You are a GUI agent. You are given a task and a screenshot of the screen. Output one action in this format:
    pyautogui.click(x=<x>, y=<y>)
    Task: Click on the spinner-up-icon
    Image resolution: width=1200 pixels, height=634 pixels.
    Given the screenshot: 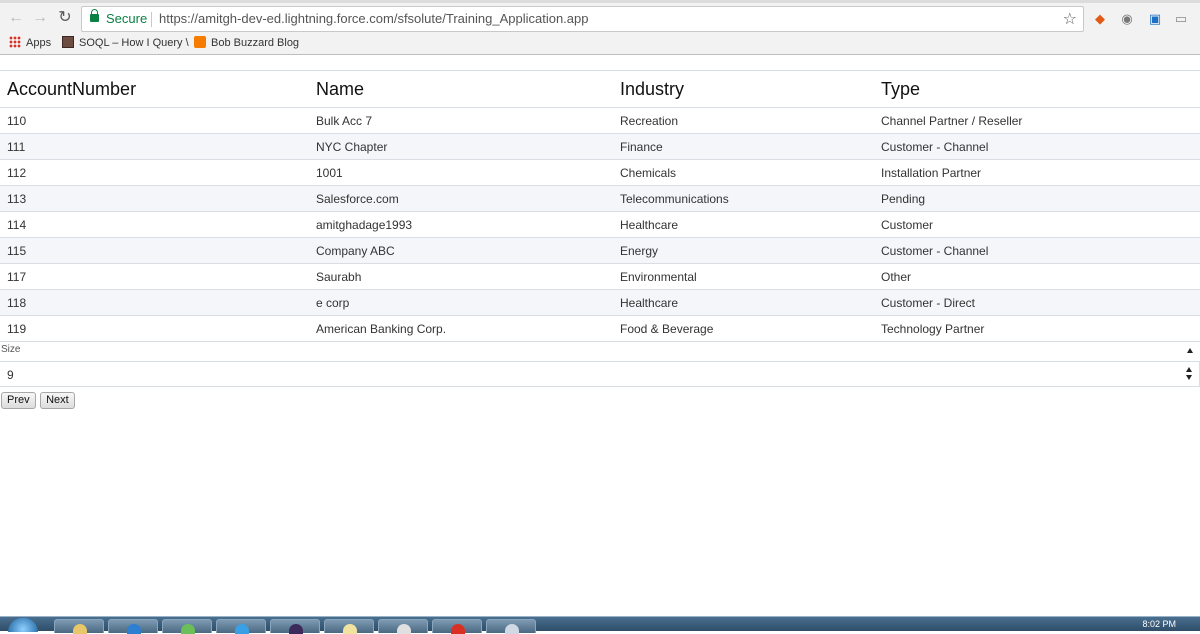 What is the action you would take?
    pyautogui.click(x=1189, y=369)
    